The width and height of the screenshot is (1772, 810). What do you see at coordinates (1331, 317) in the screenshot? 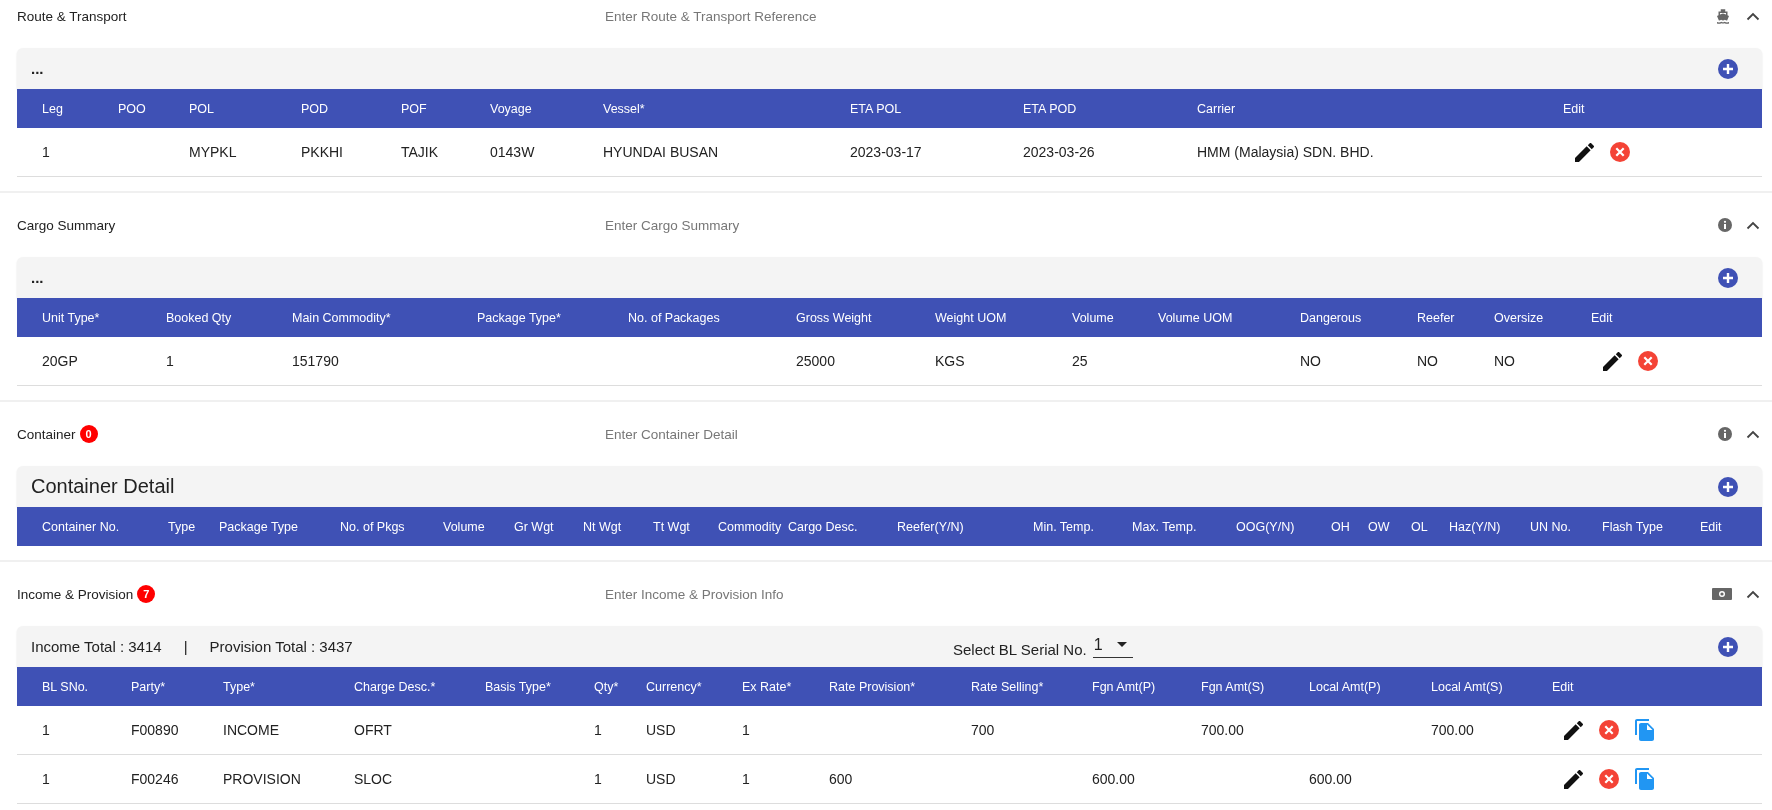
I see `column-header: Dangerous` at bounding box center [1331, 317].